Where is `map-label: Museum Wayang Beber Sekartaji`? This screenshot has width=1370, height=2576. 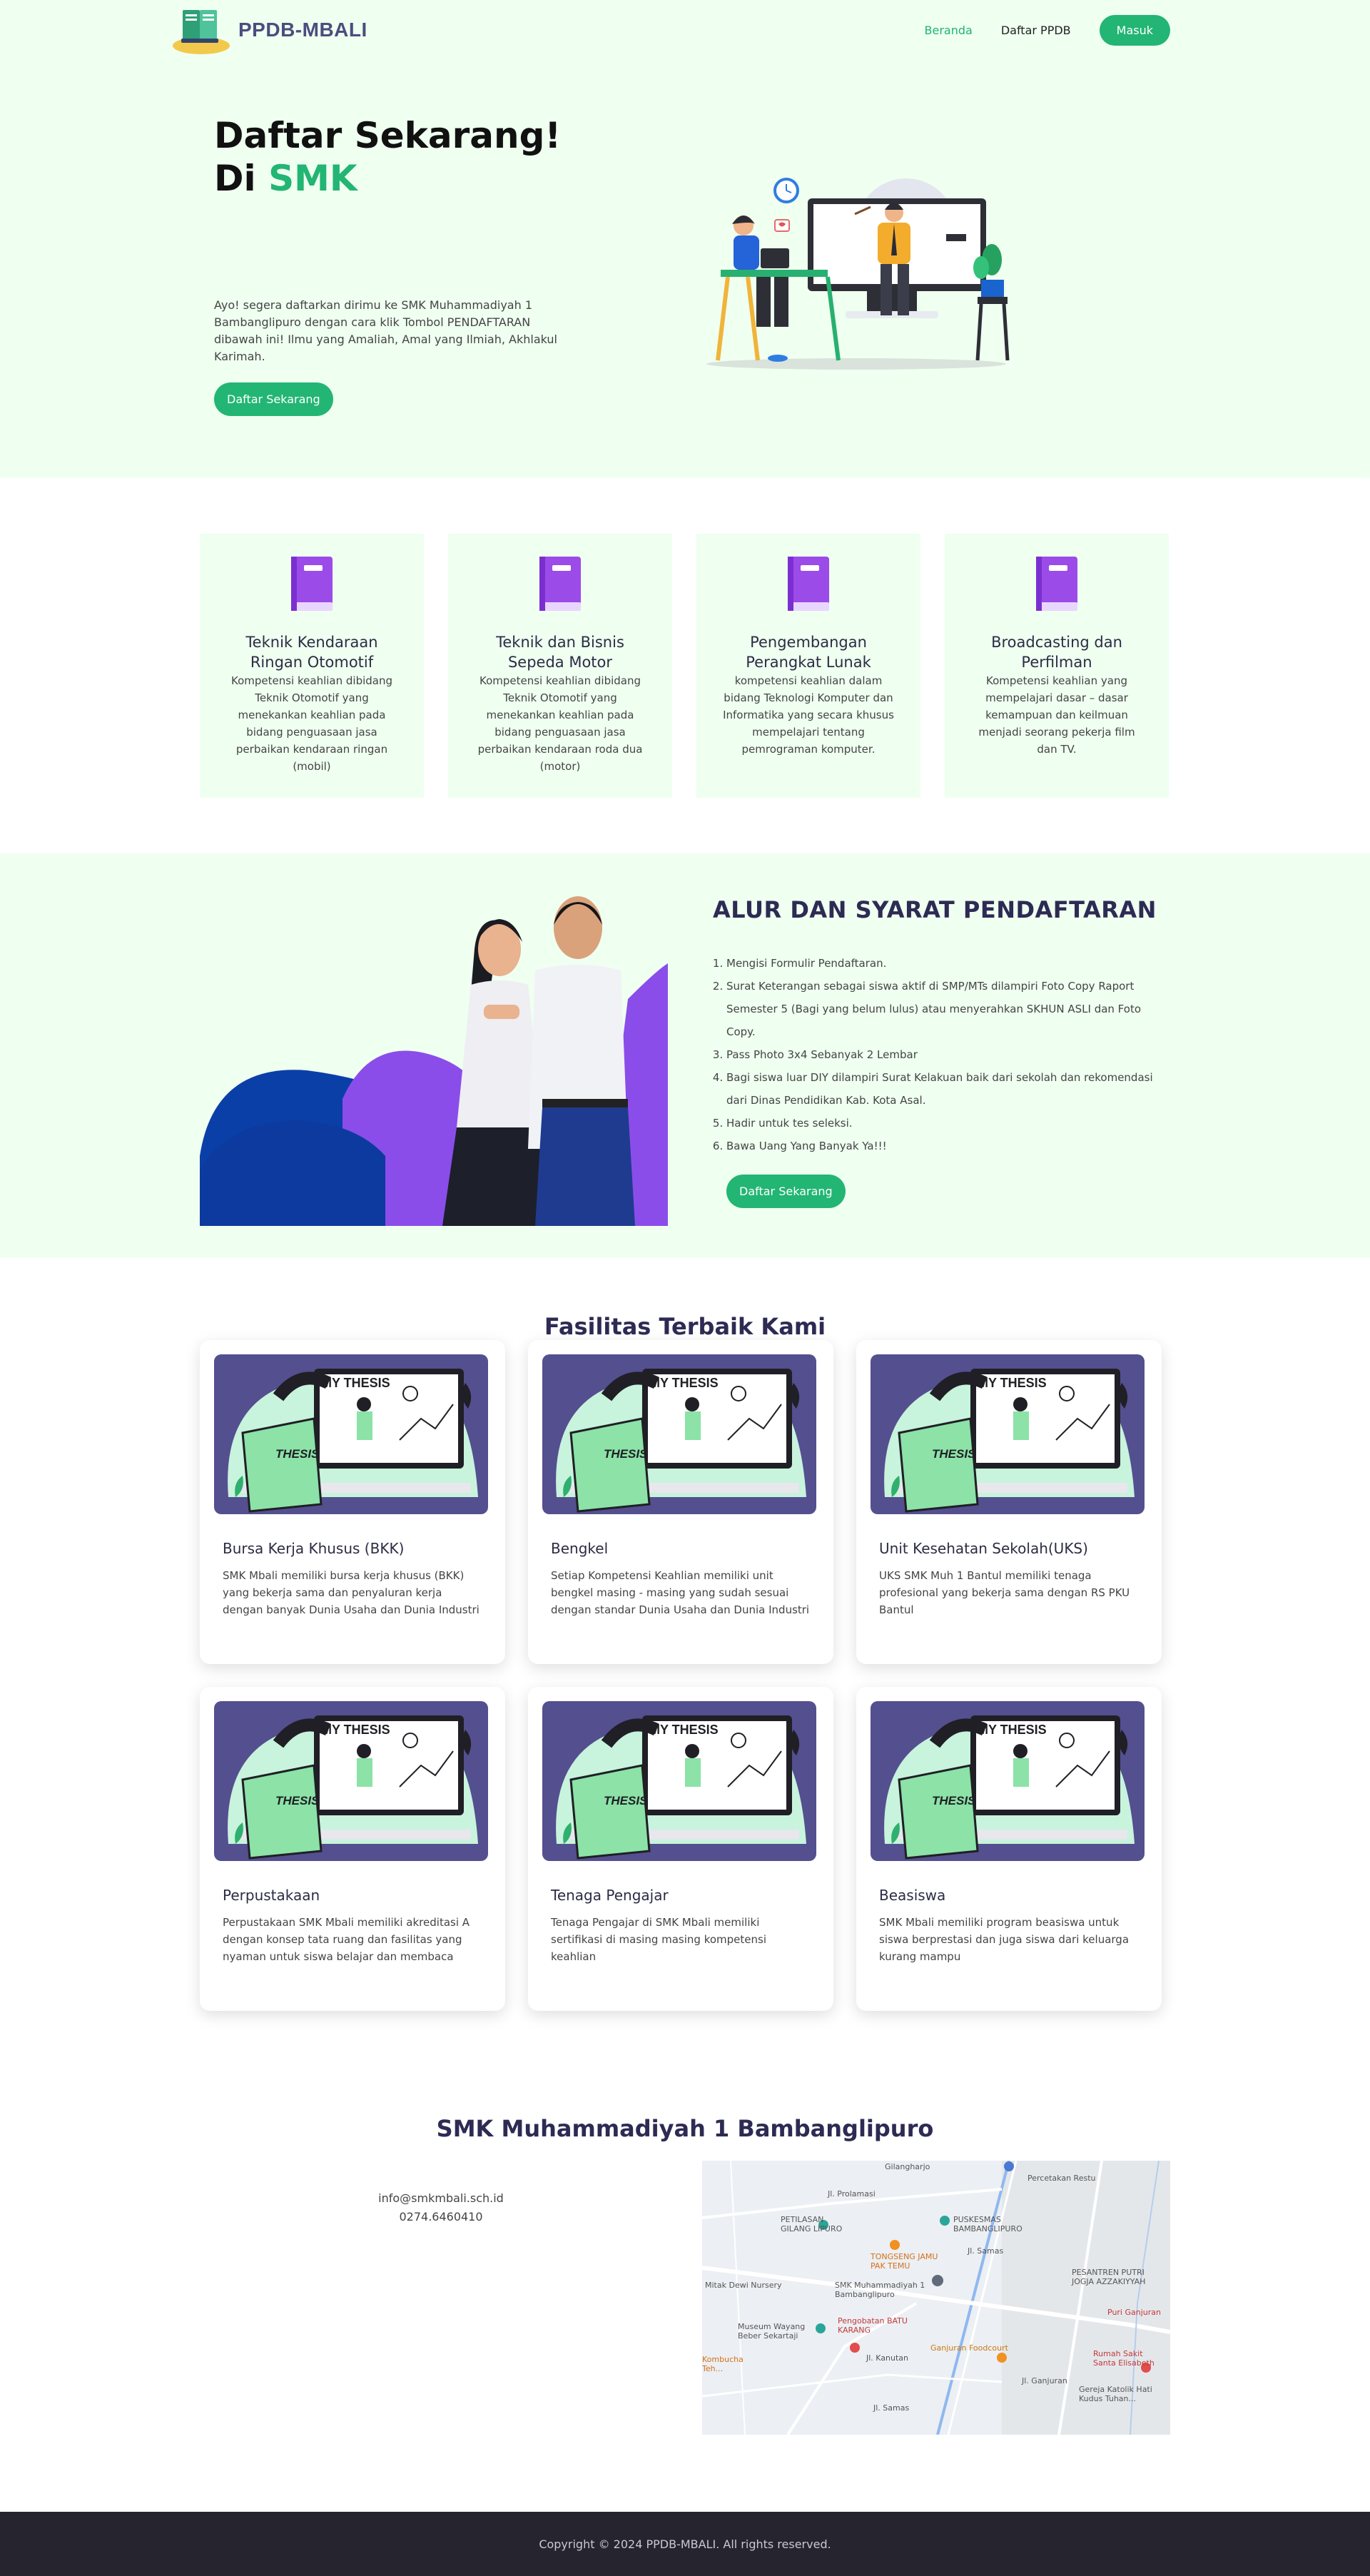 map-label: Museum Wayang Beber Sekartaji is located at coordinates (772, 2331).